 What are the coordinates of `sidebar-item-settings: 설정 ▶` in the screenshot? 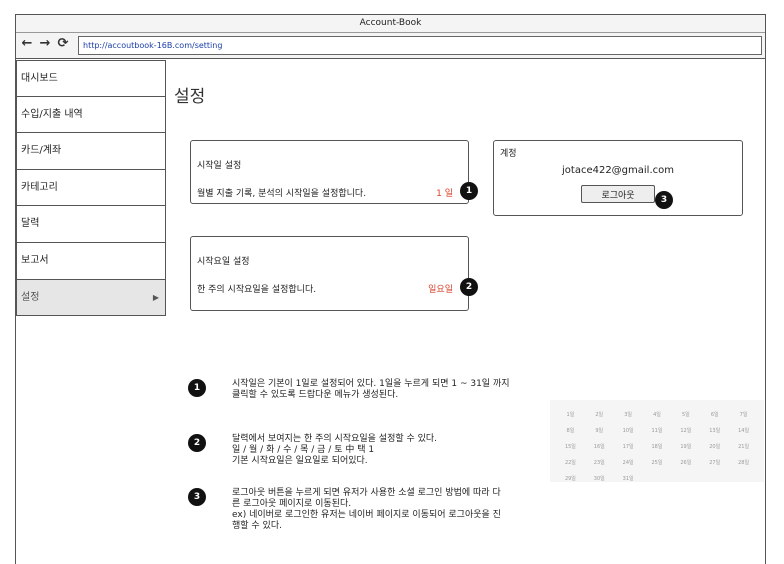 It's located at (91, 298).